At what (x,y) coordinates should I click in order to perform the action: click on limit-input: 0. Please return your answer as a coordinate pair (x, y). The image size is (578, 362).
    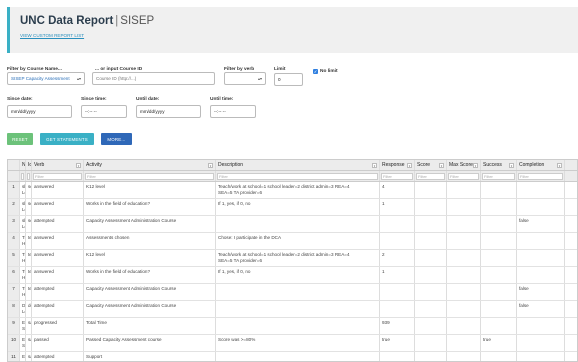
    Looking at the image, I should click on (288, 79).